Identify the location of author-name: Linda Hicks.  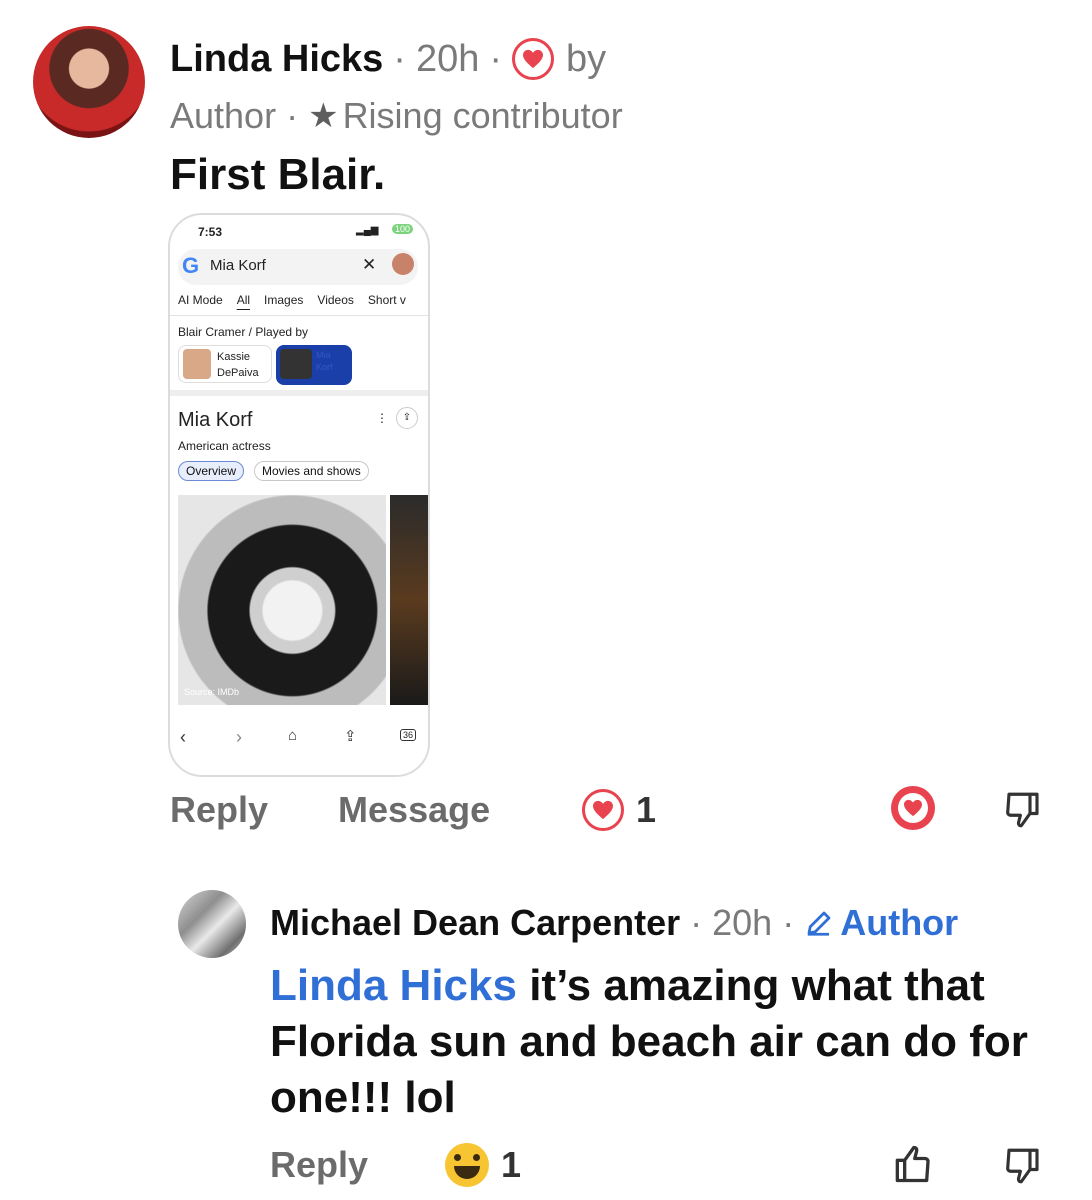
(276, 59).